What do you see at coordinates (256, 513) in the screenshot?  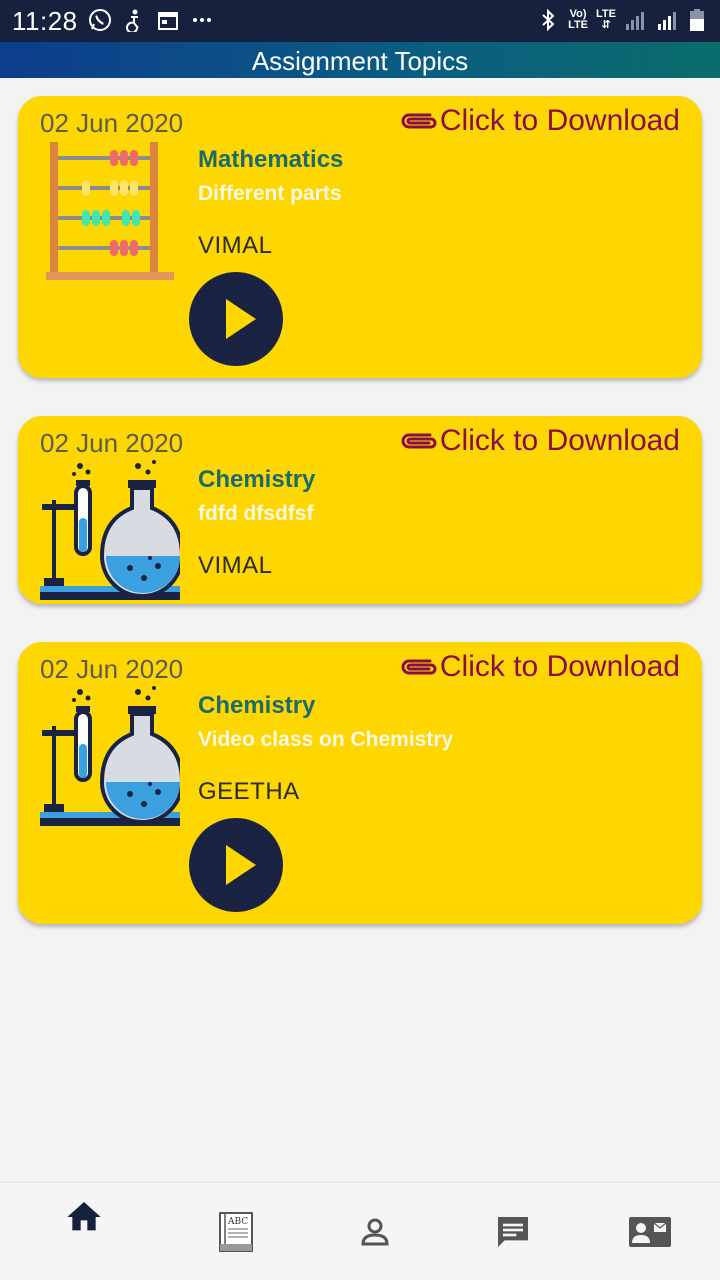 I see `topic-label: fdfd dfsdfsf` at bounding box center [256, 513].